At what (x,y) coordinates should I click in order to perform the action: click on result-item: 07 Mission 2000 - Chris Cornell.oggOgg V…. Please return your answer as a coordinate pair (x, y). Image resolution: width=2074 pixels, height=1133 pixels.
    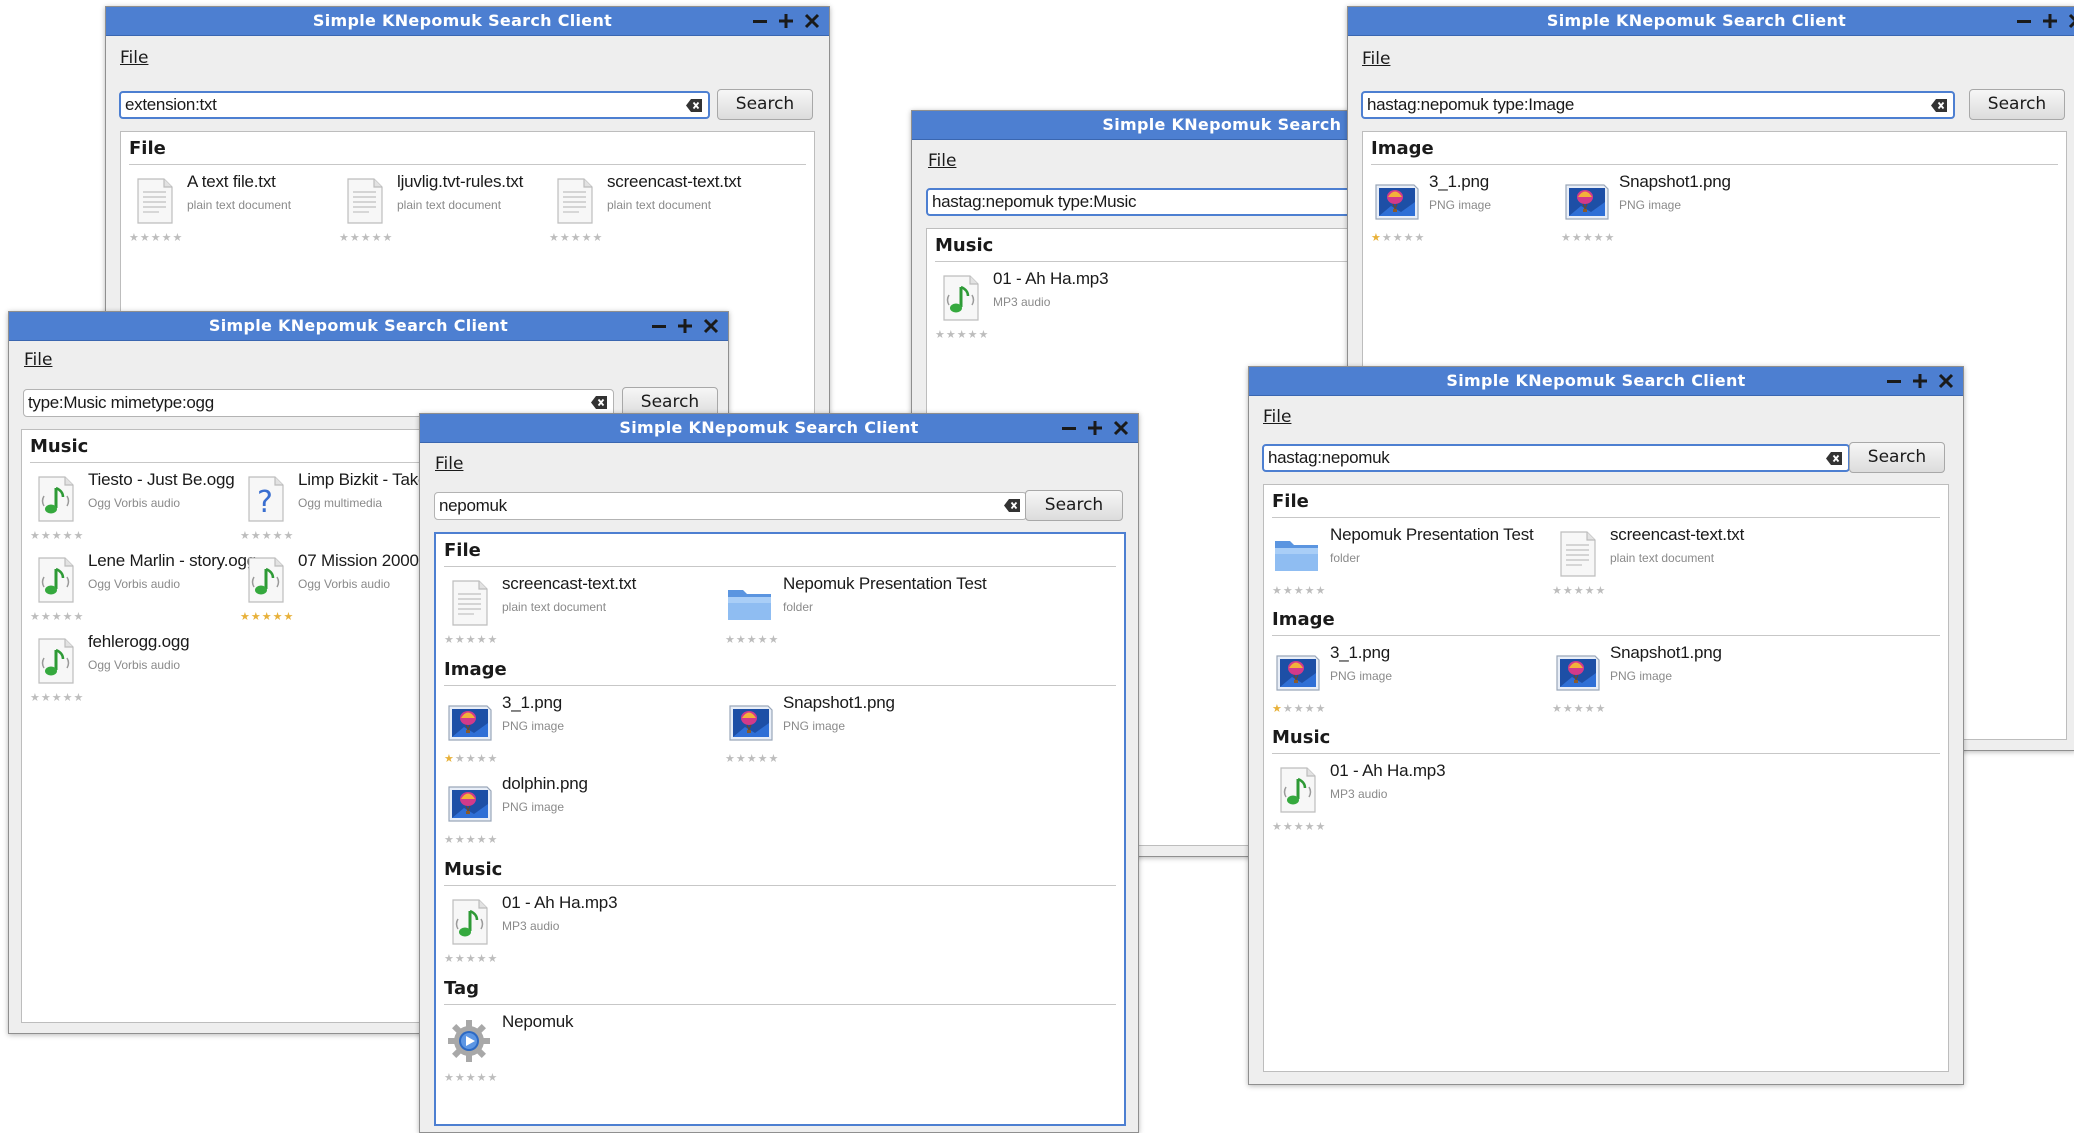
    Looking at the image, I should click on (400, 590).